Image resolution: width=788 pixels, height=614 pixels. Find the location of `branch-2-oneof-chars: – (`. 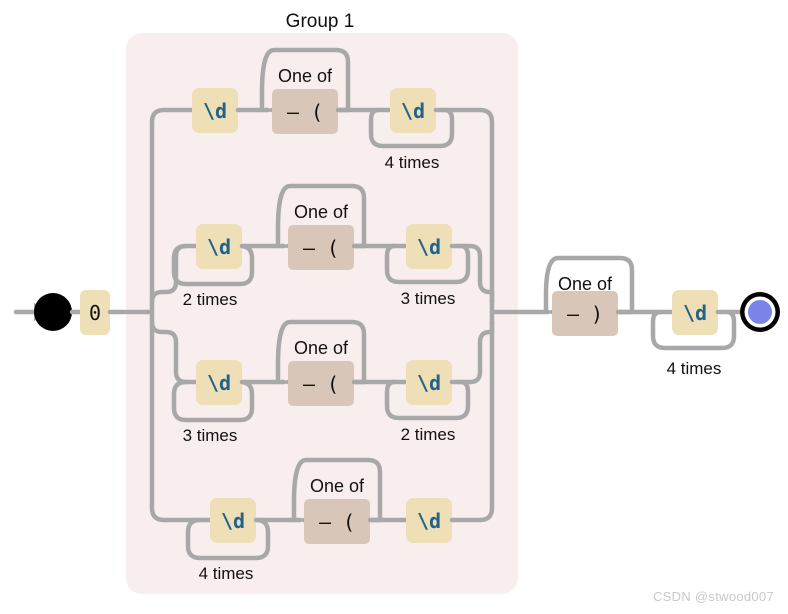

branch-2-oneof-chars: – ( is located at coordinates (321, 248).